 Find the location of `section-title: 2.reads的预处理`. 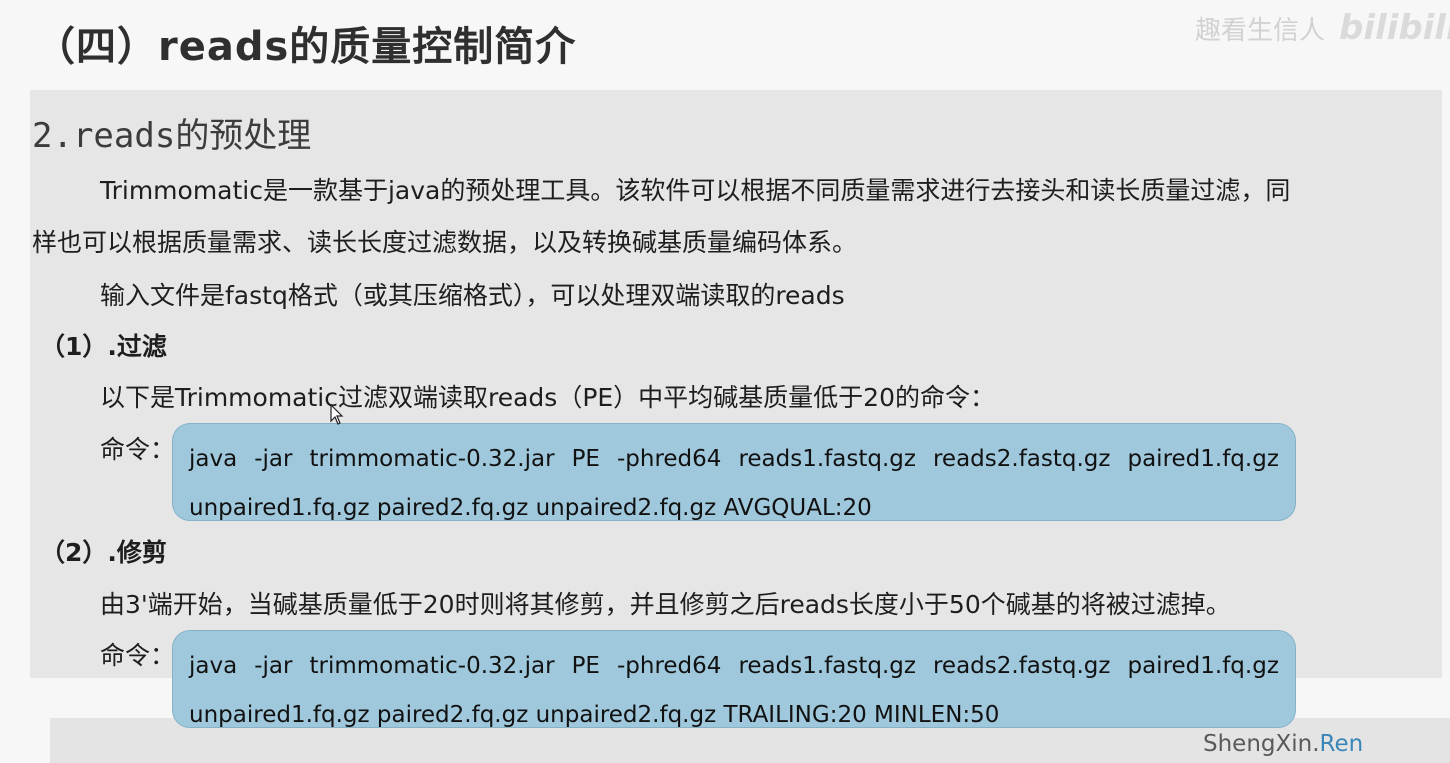

section-title: 2.reads的预处理 is located at coordinates (171, 132).